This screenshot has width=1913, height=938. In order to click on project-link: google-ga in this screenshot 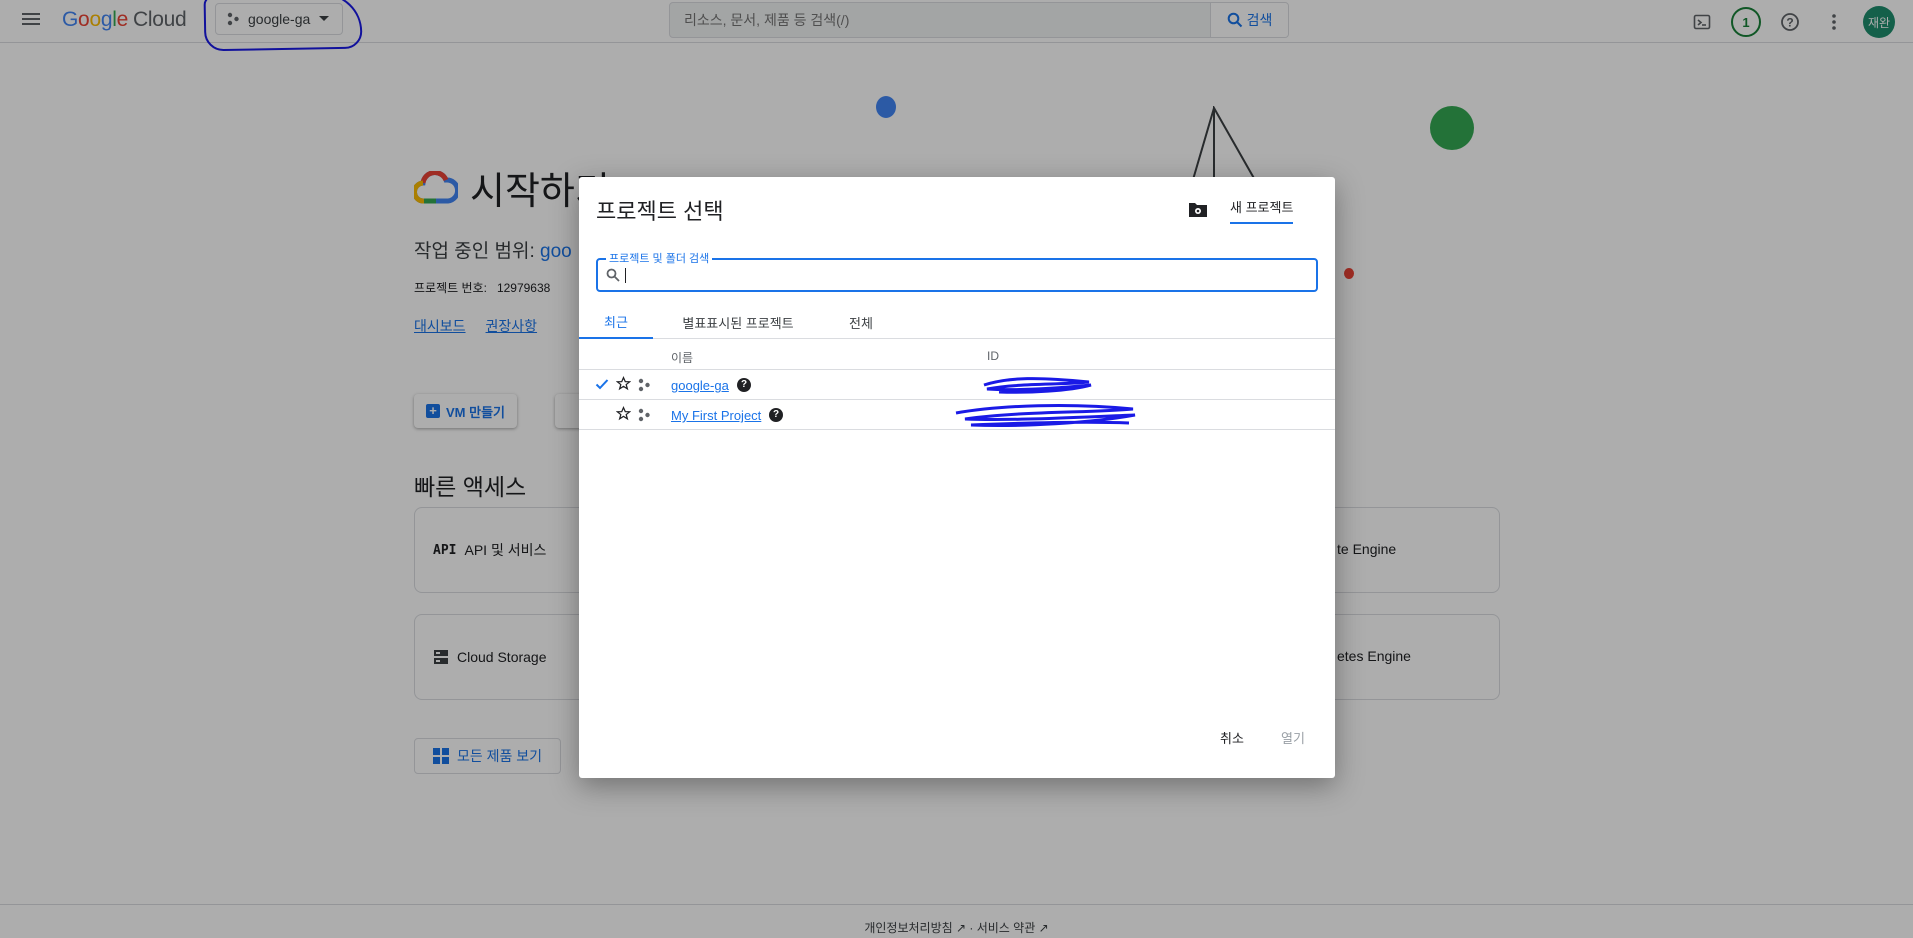, I will do `click(700, 385)`.